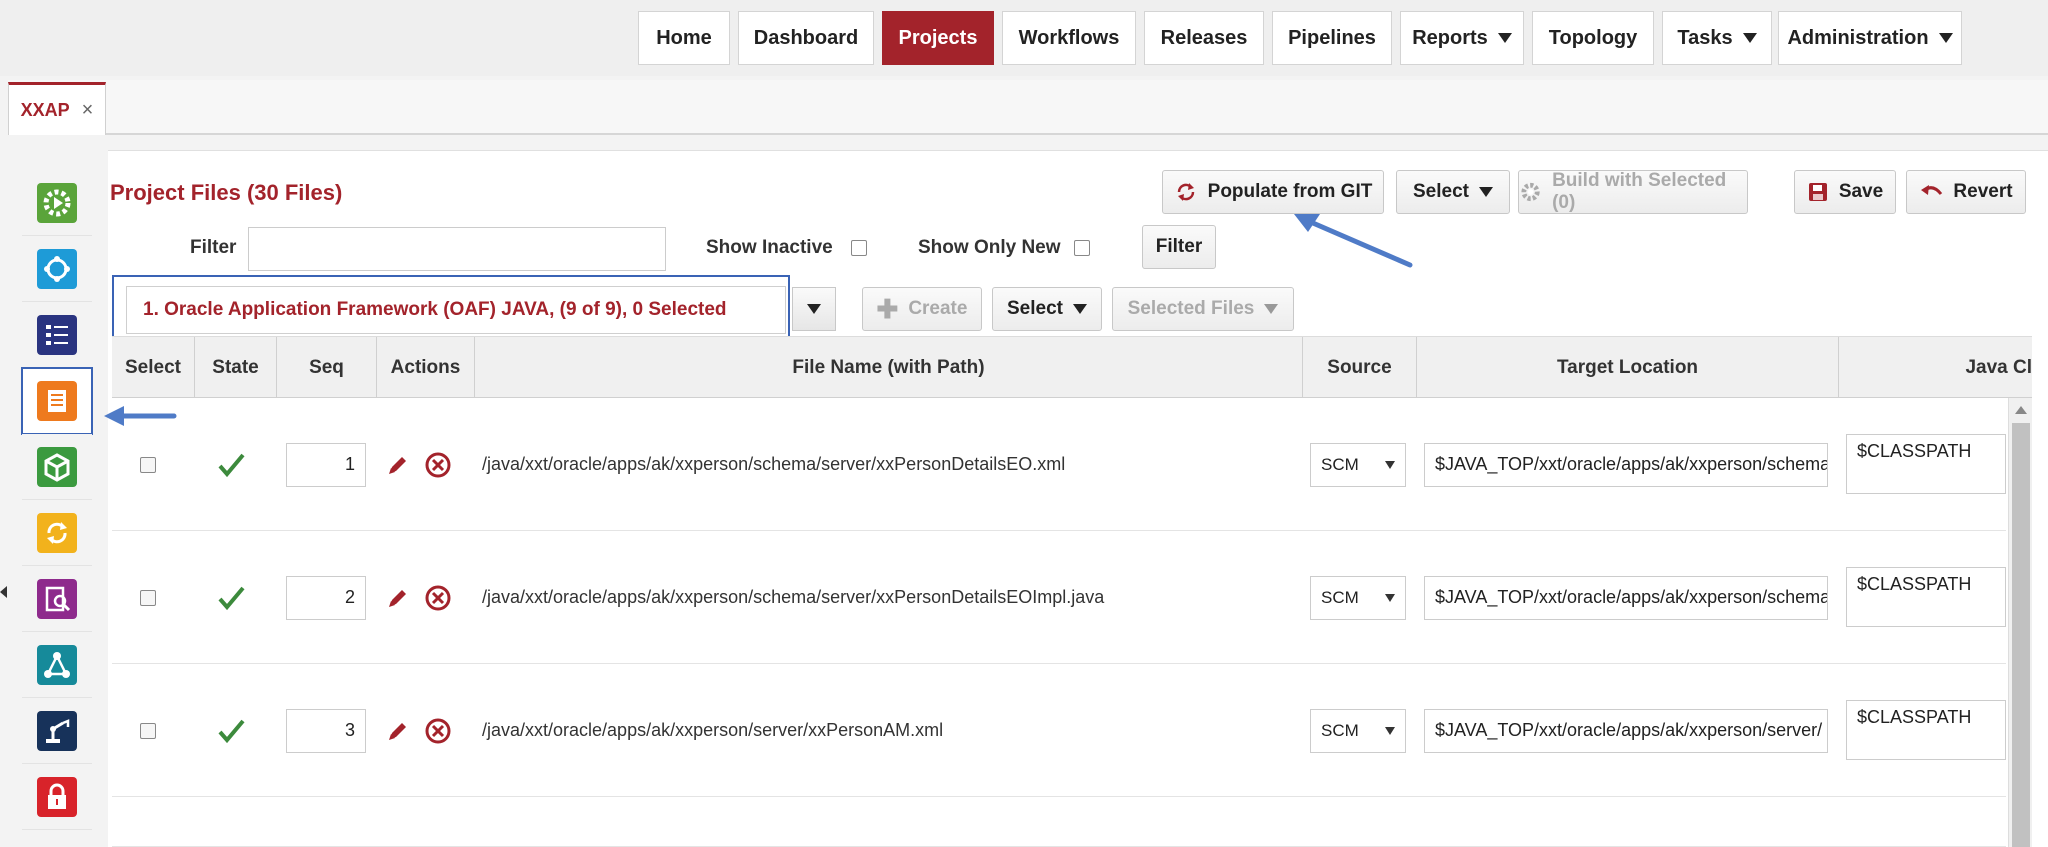 The height and width of the screenshot is (847, 2048). I want to click on nav-pipelines: Pipelines, so click(1332, 38).